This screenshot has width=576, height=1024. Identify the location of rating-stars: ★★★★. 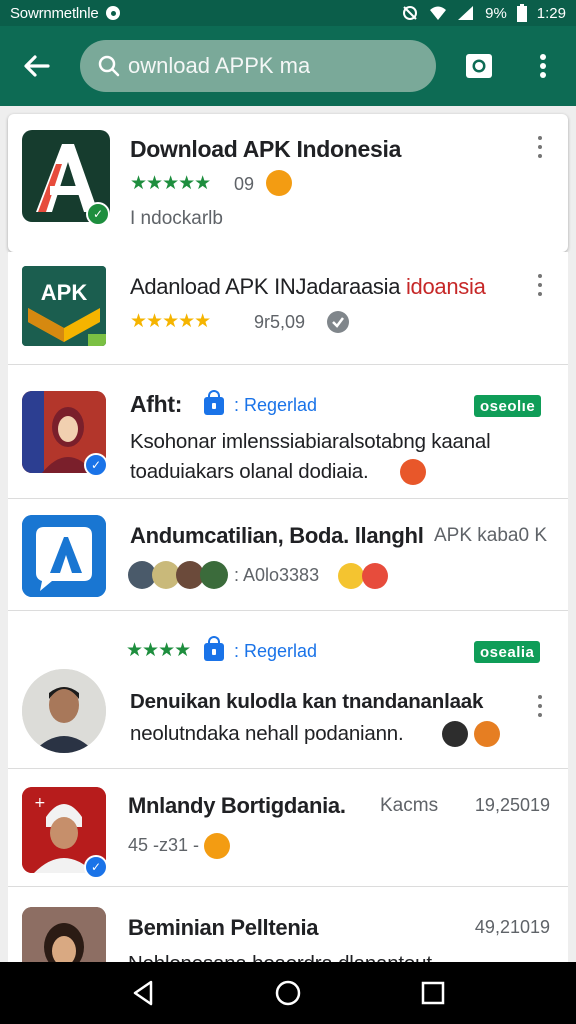
(158, 650).